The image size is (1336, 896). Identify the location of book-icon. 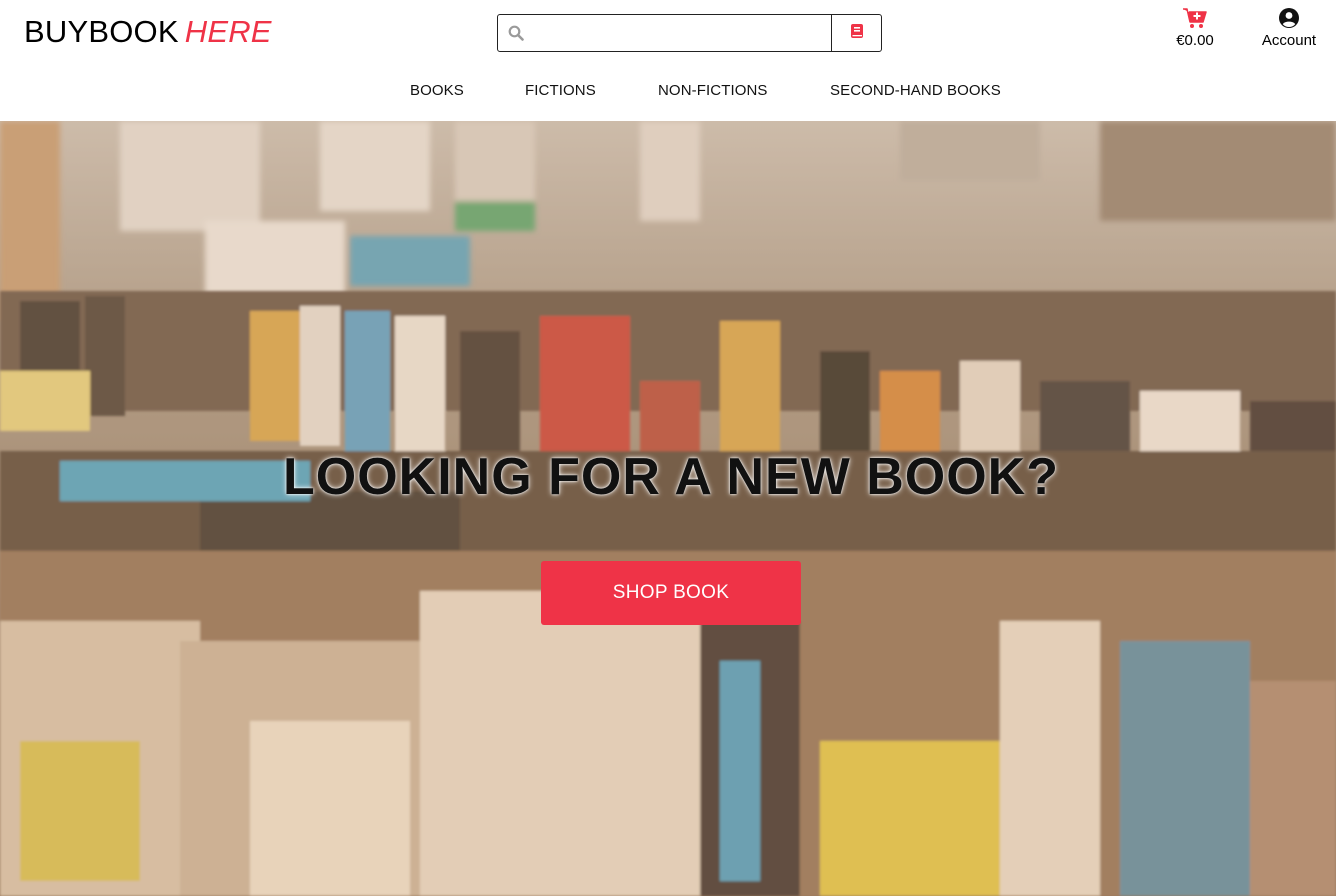
(857, 33).